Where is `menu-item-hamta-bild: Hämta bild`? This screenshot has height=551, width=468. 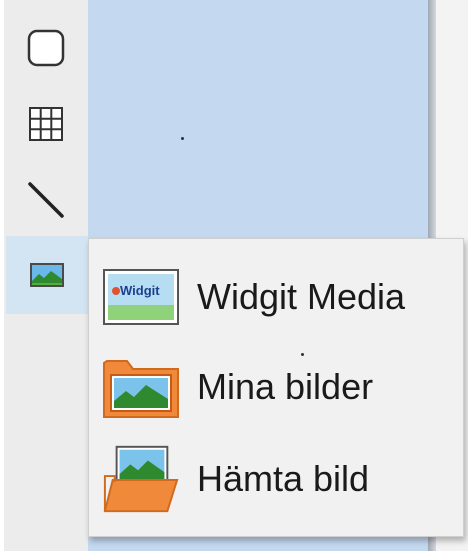
menu-item-hamta-bild: Hämta bild is located at coordinates (276, 479).